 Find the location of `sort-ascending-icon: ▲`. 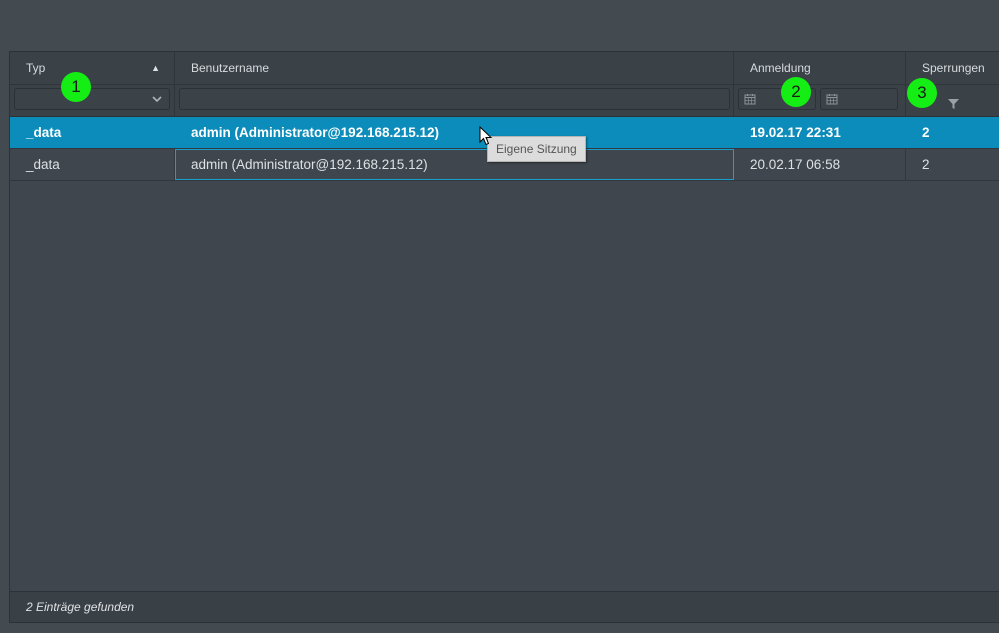

sort-ascending-icon: ▲ is located at coordinates (155, 68).